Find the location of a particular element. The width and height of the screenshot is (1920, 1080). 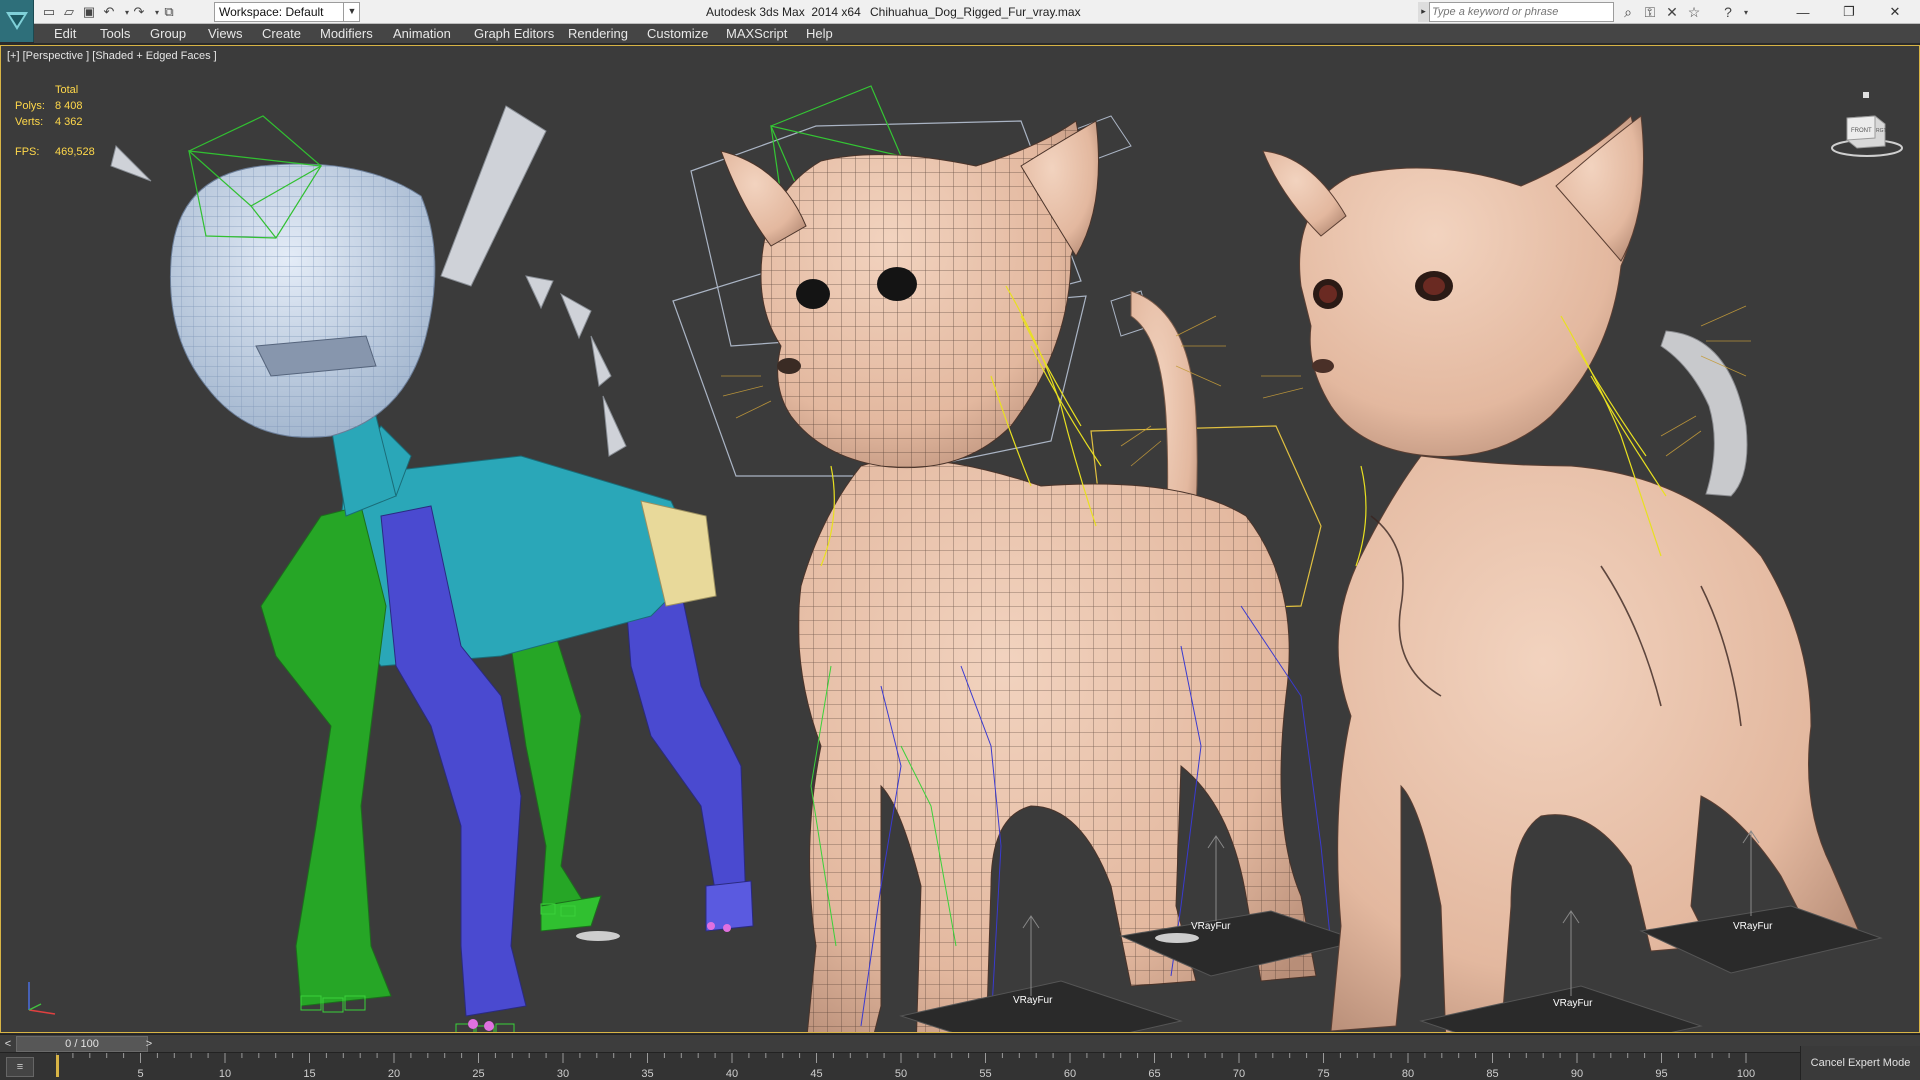

ruler-tick-label: 70 is located at coordinates (1239, 1074).